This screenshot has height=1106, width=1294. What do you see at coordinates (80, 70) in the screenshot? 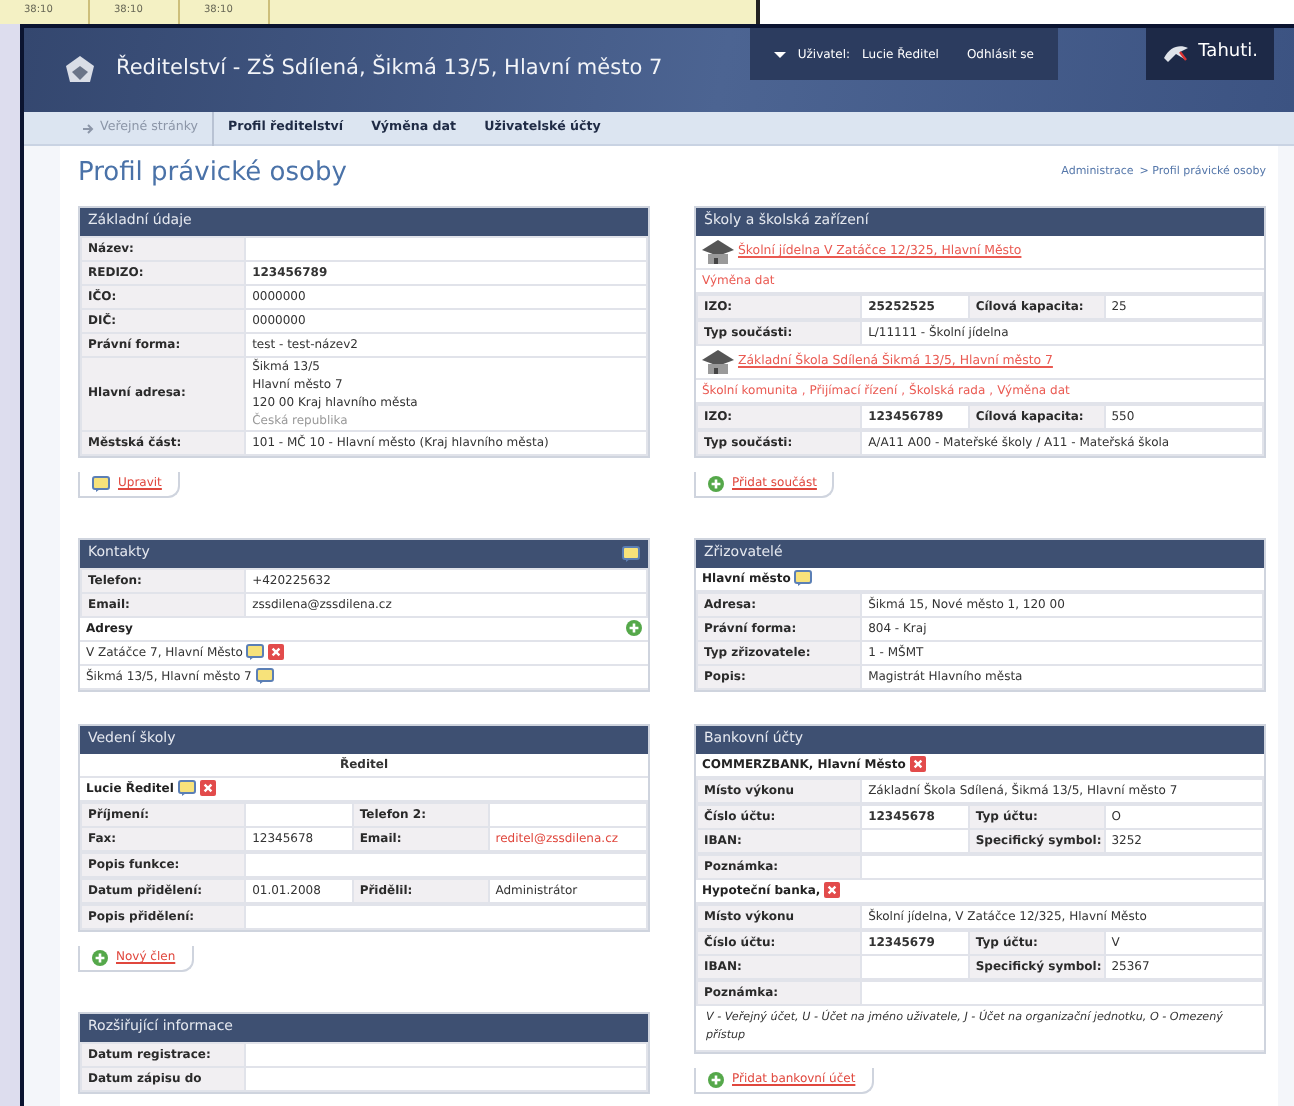
I see `logo-icon` at bounding box center [80, 70].